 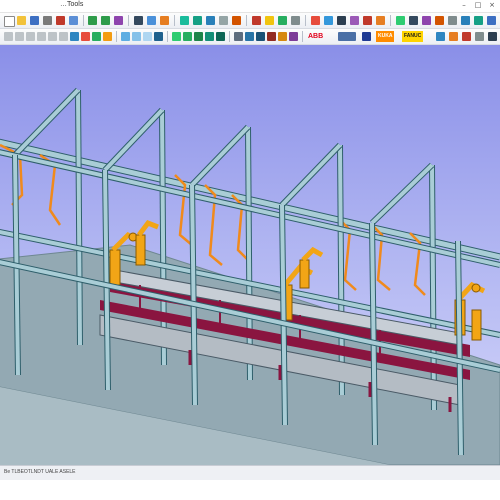 I want to click on open-icon, so click(x=21, y=20).